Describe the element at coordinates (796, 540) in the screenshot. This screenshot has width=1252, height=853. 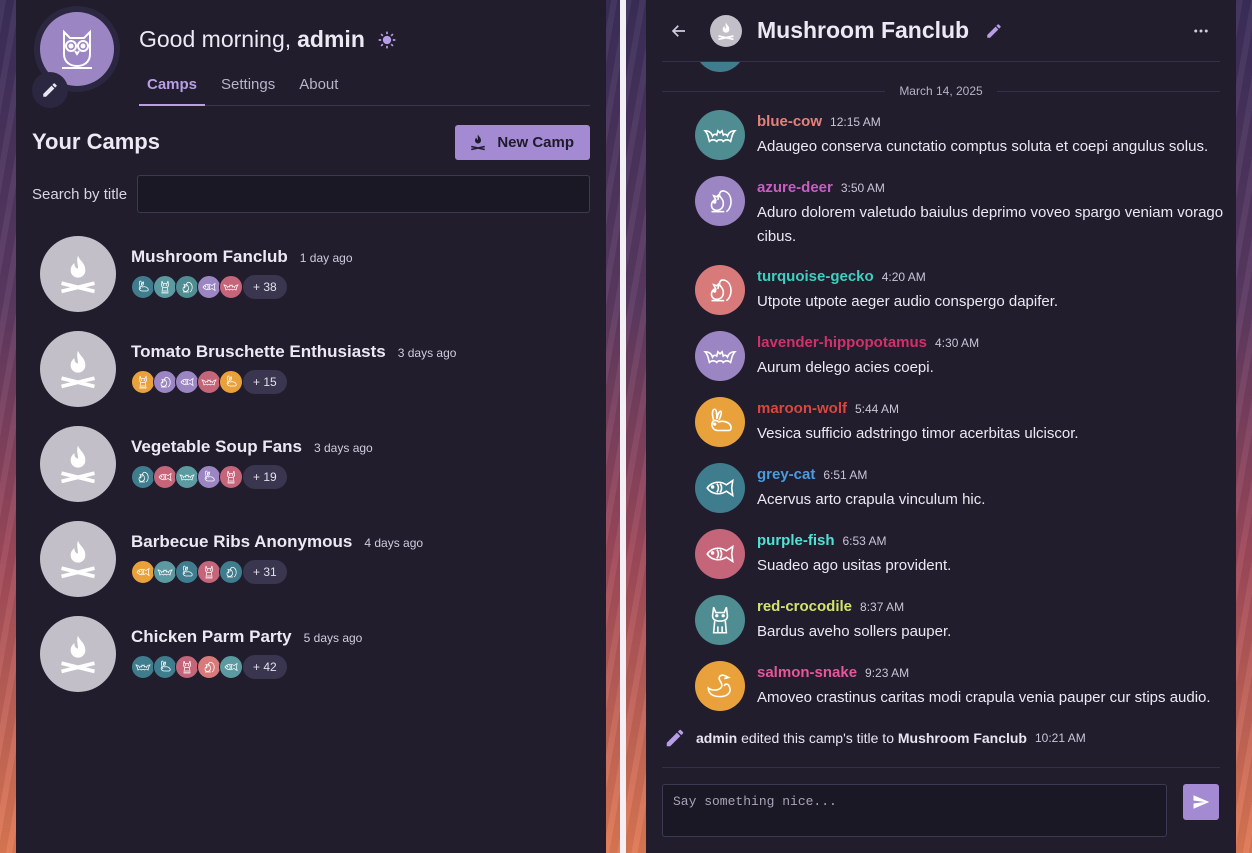
I see `message-username: purple-fish` at that location.